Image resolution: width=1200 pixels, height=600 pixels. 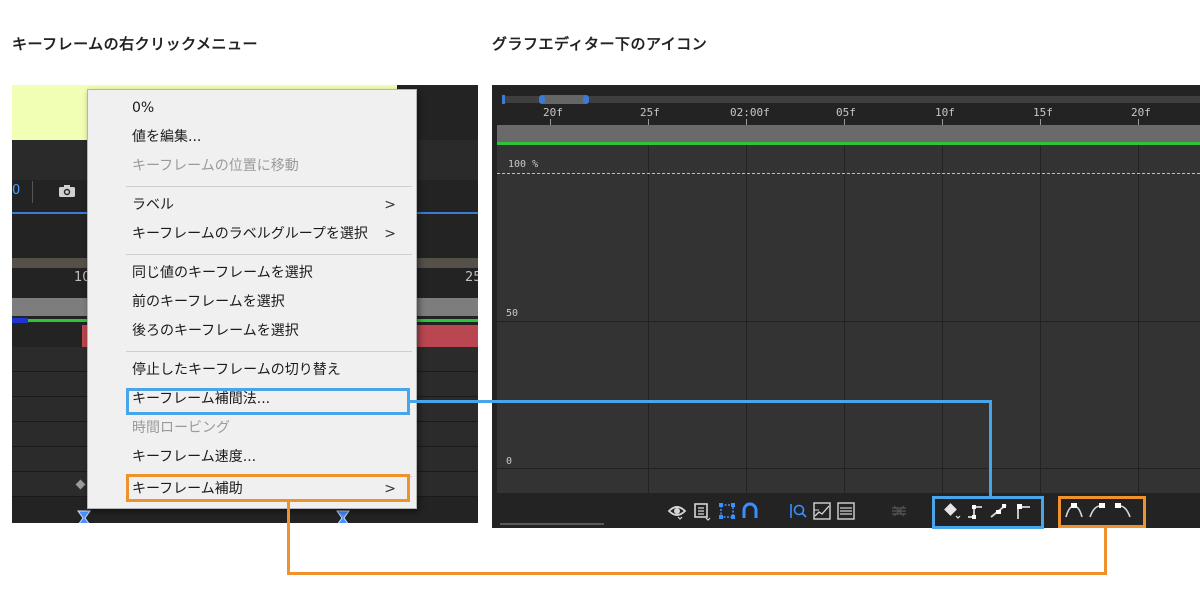 I want to click on y-axis-label: 100 %, so click(x=523, y=164).